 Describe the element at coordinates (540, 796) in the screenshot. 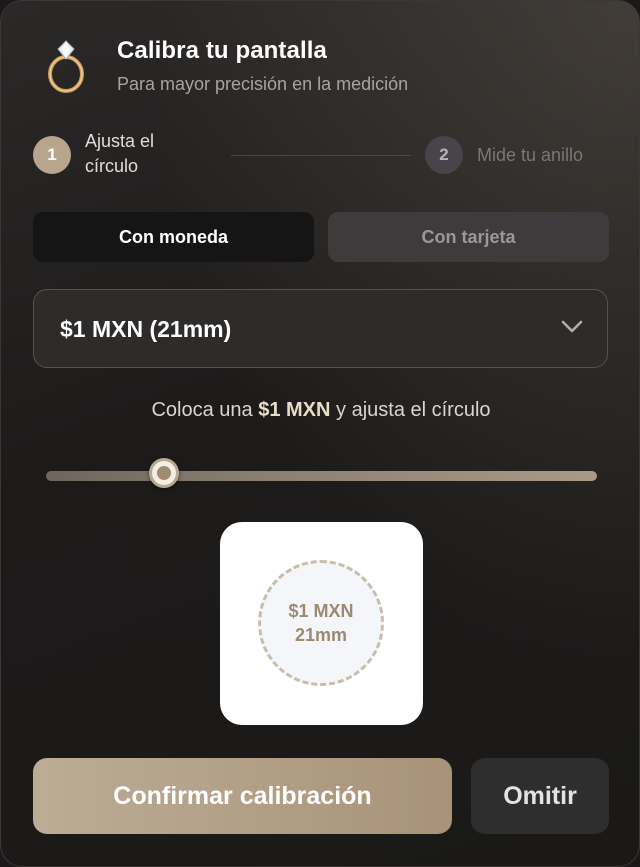

I see `skip-button: Omitir` at that location.